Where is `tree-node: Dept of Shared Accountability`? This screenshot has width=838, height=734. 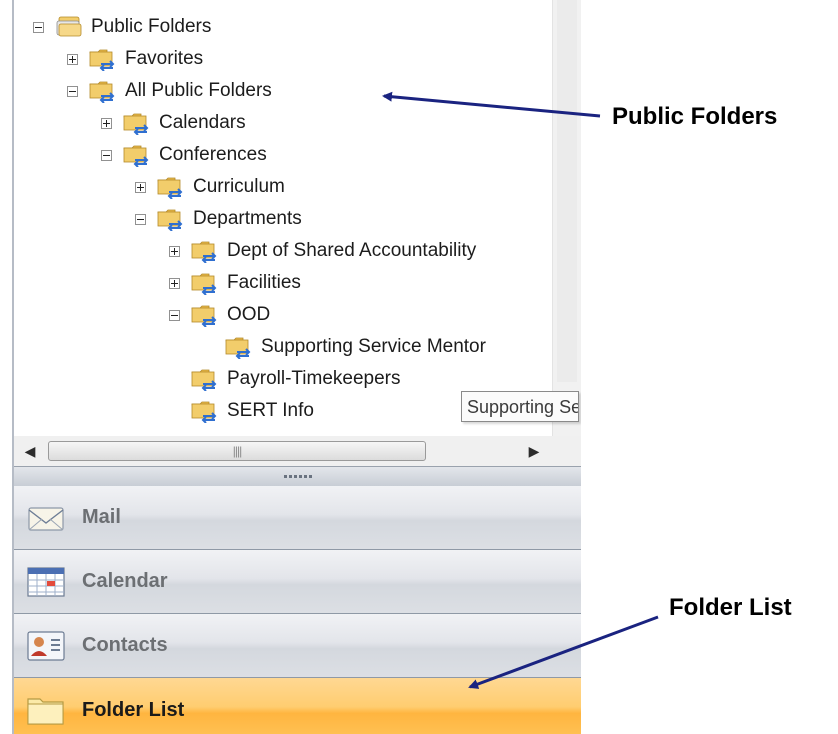 tree-node: Dept of Shared Accountability is located at coordinates (322, 251).